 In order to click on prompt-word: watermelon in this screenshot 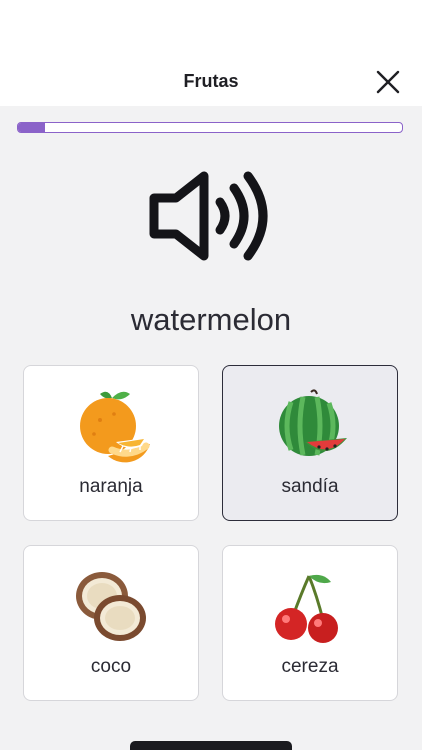, I will do `click(211, 319)`.